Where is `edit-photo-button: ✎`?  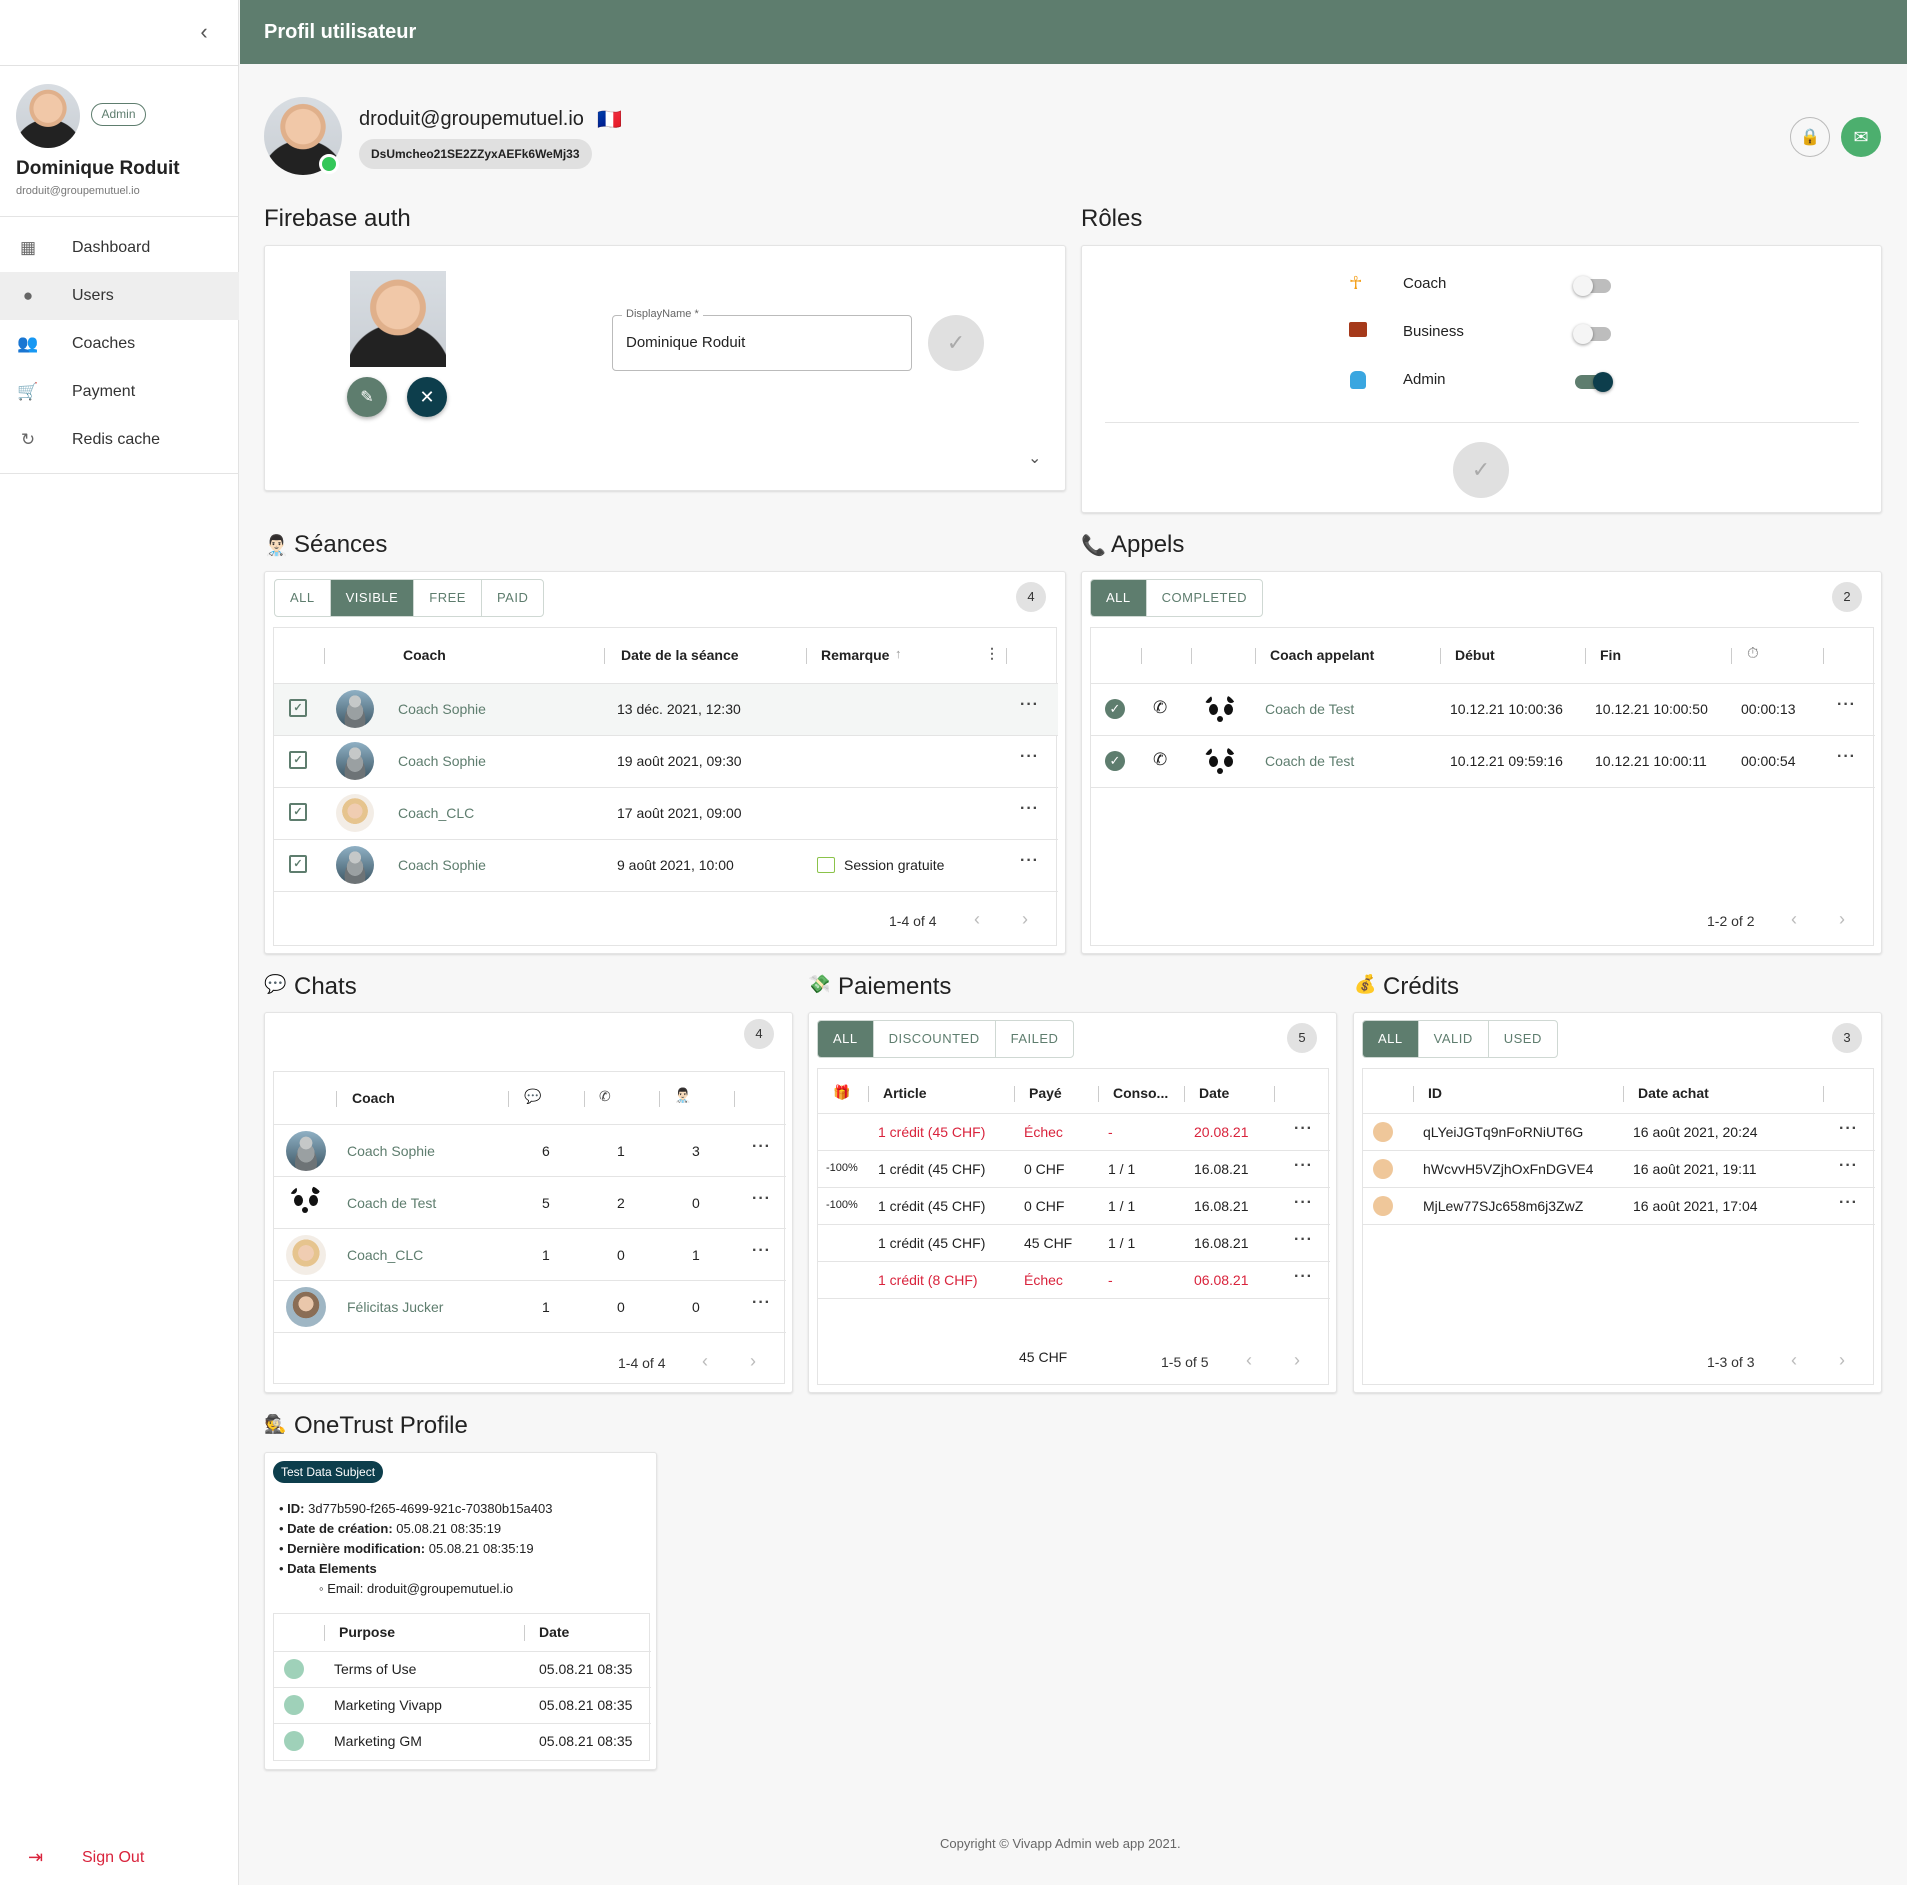
edit-photo-button: ✎ is located at coordinates (367, 397).